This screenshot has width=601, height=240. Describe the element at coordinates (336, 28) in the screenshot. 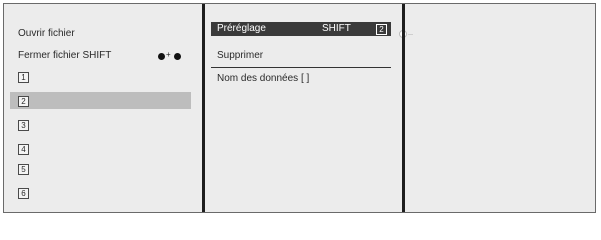

I see `preset-shortcut: SHIFT` at that location.